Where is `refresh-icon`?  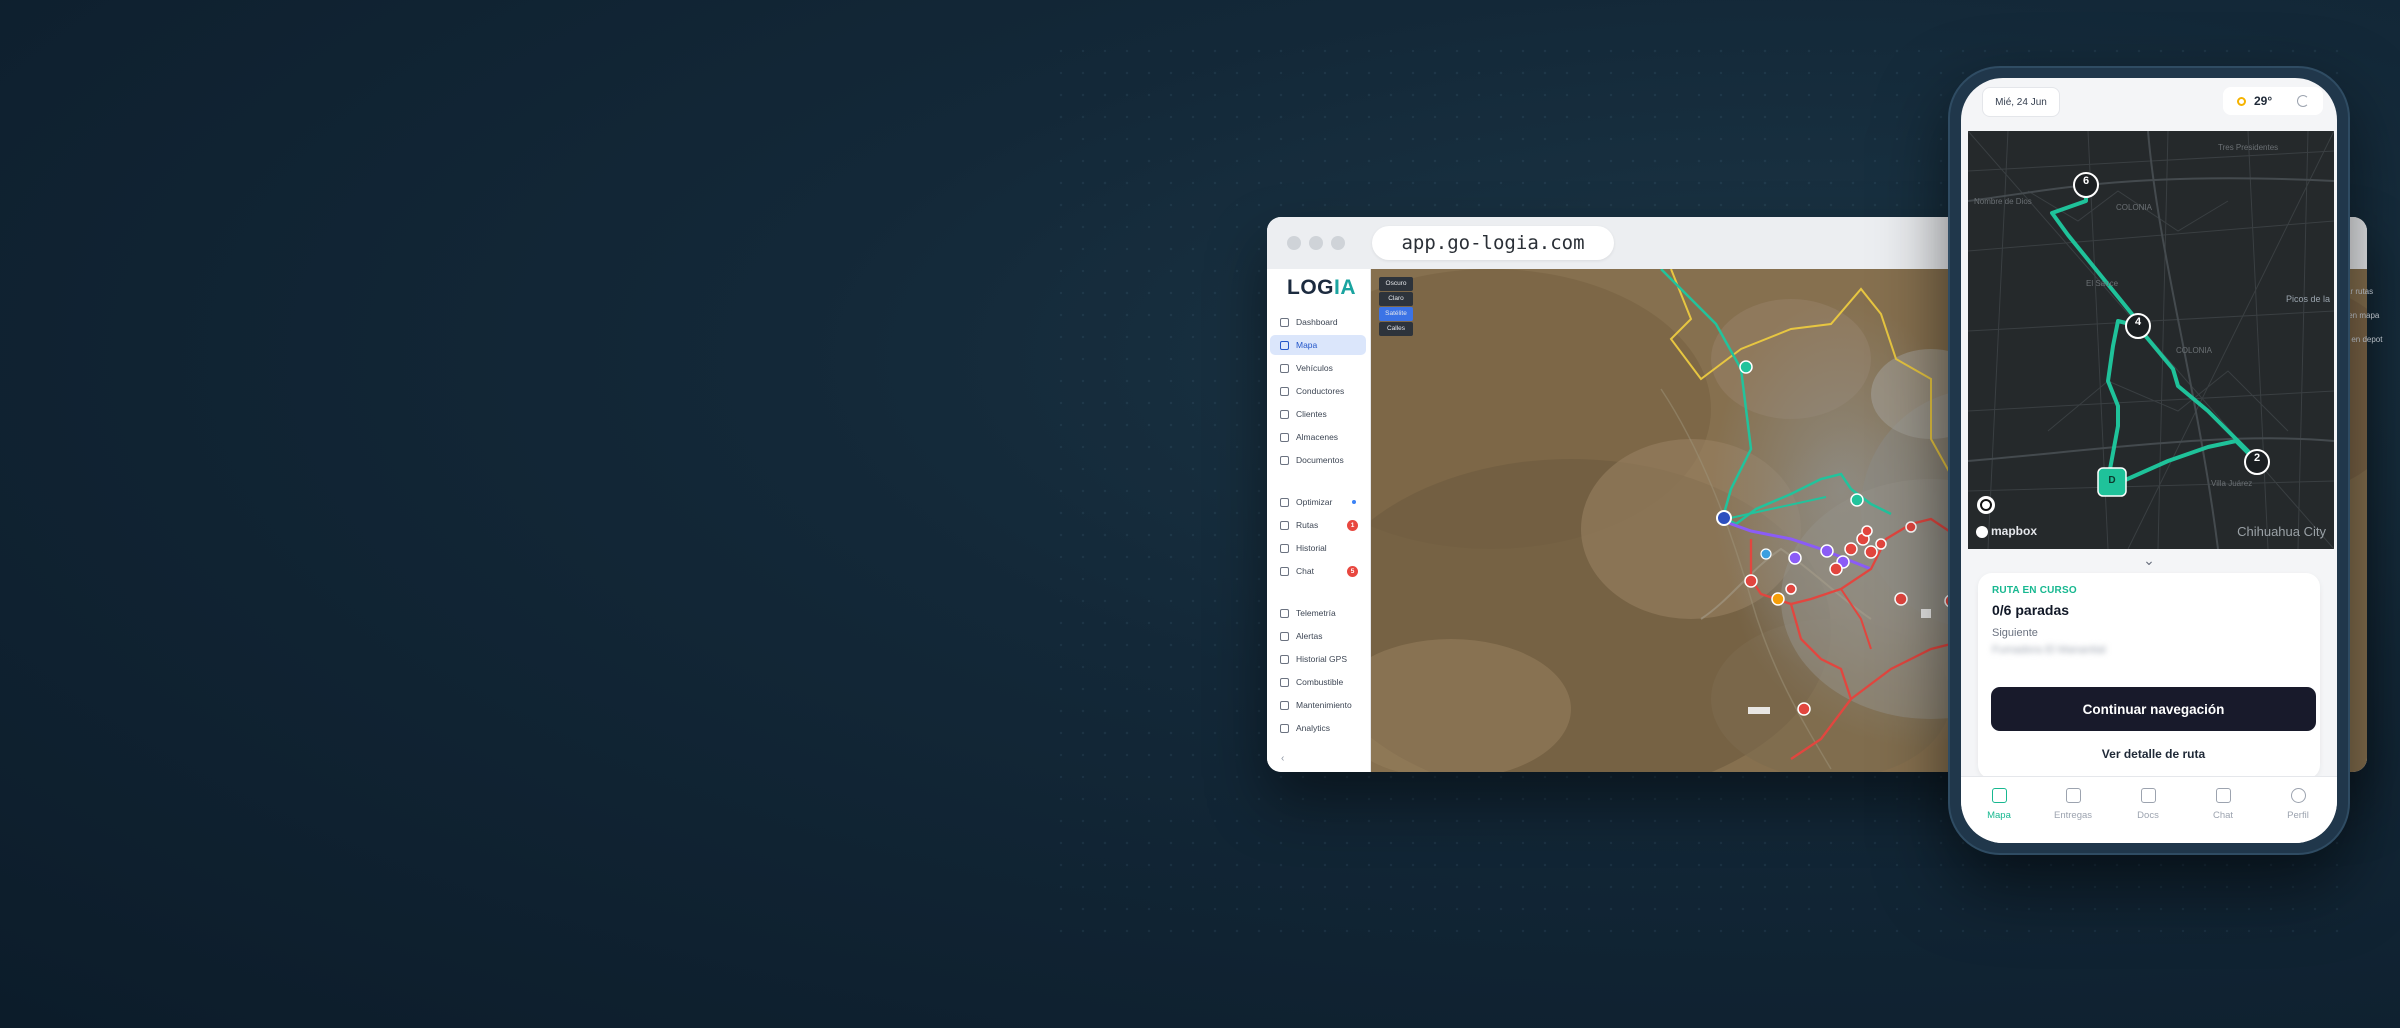
refresh-icon is located at coordinates (2303, 101).